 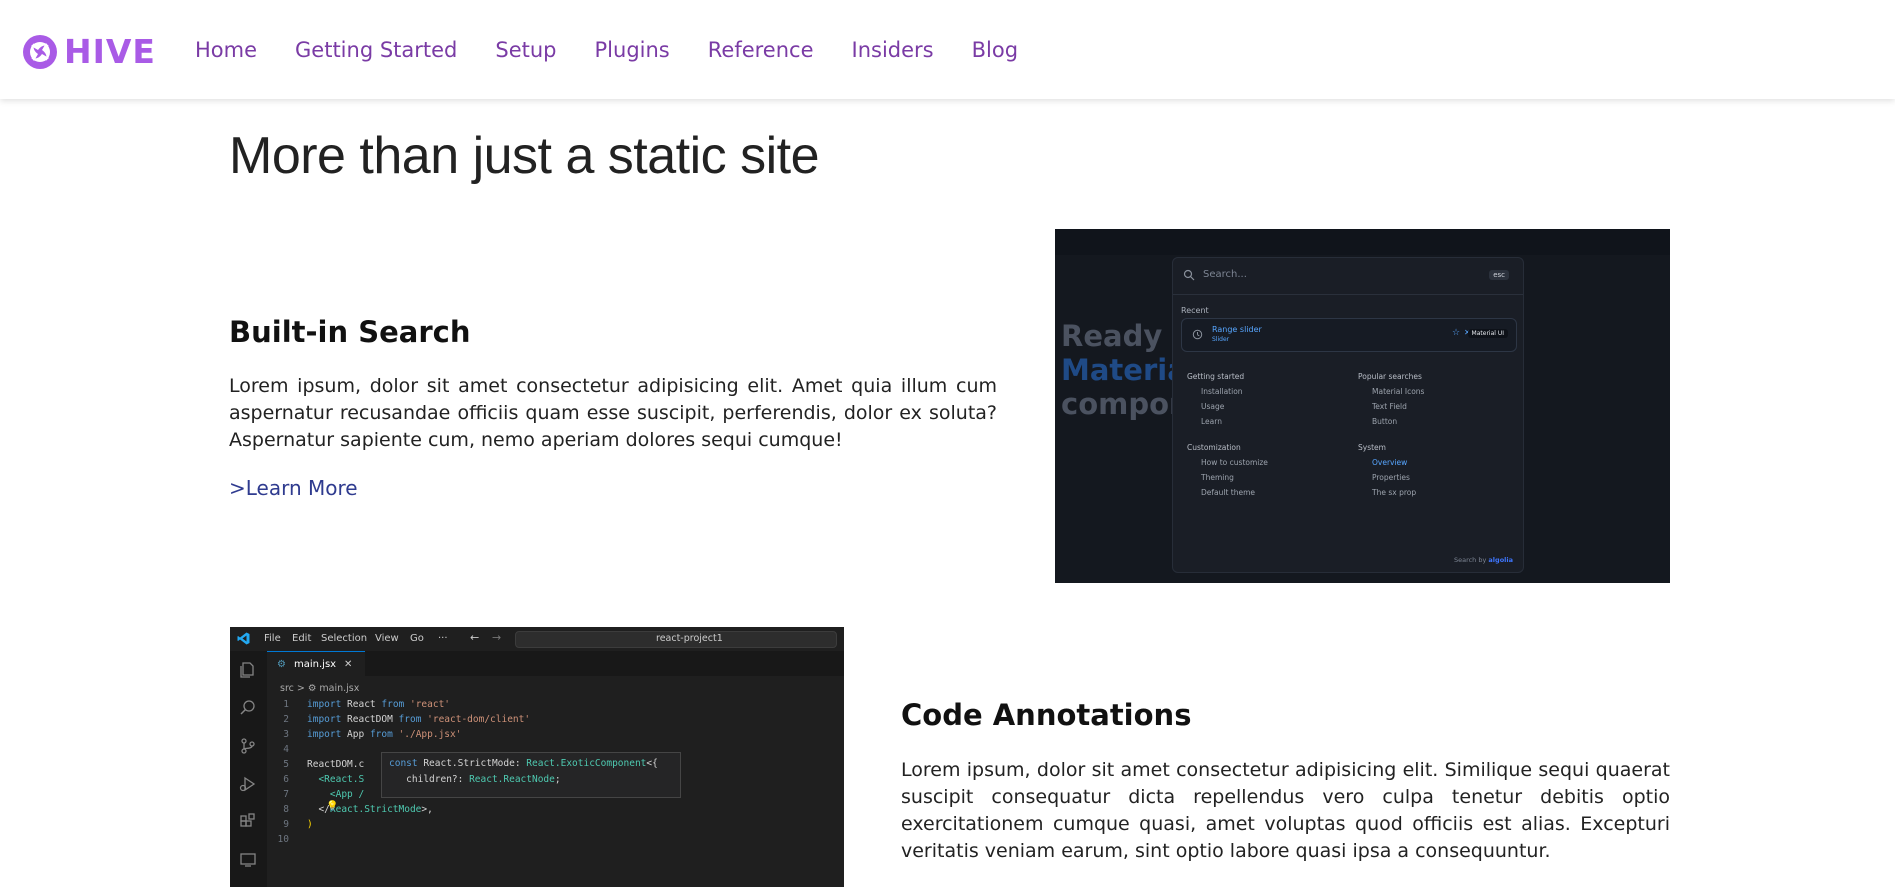 What do you see at coordinates (110, 51) in the screenshot?
I see `brand-name: HIVE` at bounding box center [110, 51].